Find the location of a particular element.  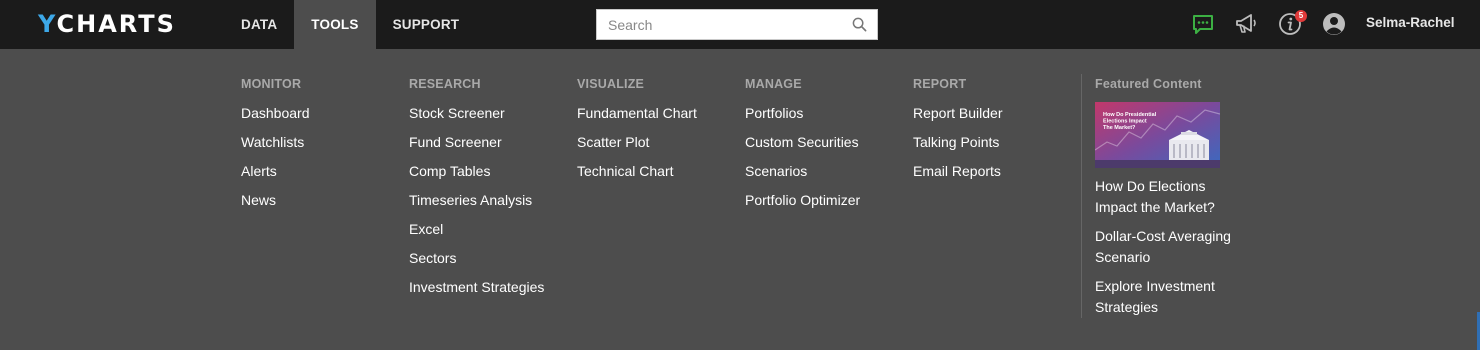

main-nav: DATA TOOLS SUPPORT is located at coordinates (350, 24).